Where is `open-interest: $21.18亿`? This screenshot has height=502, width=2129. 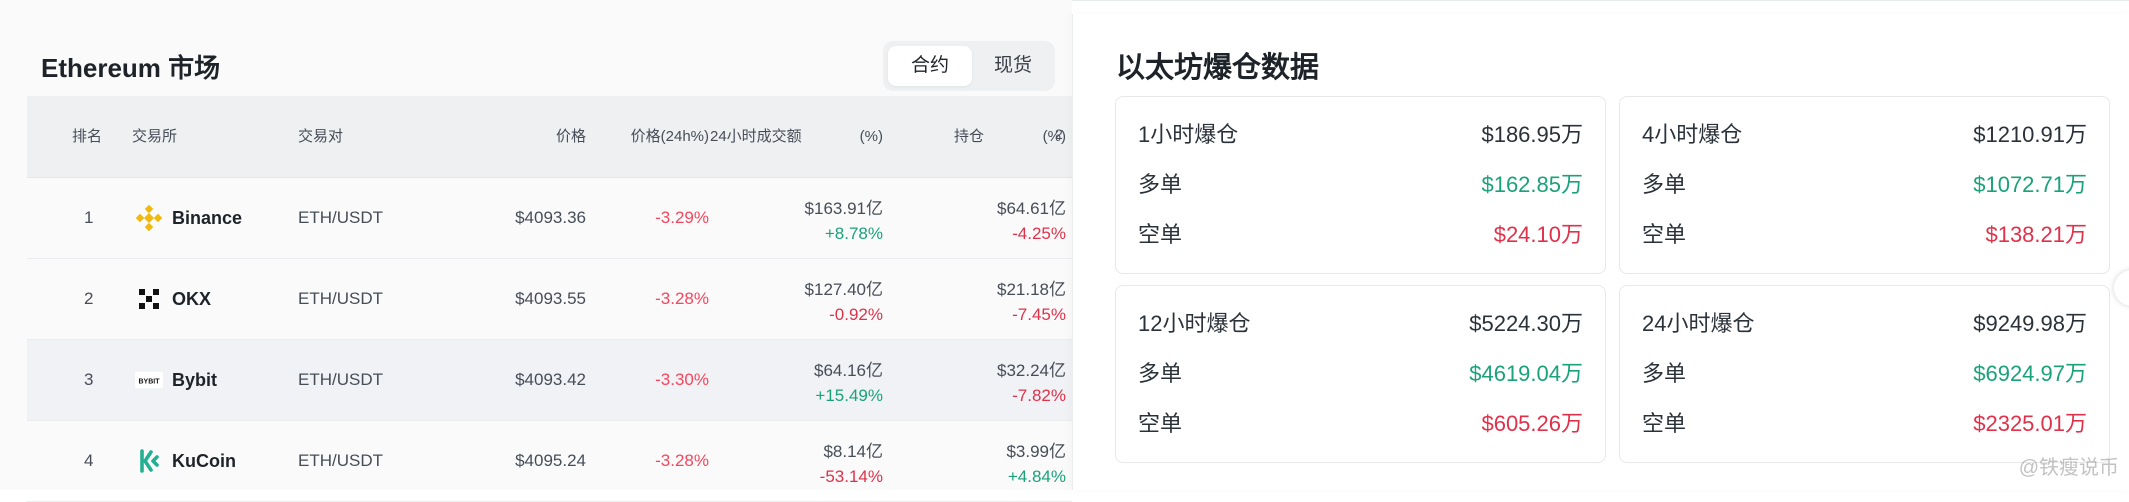 open-interest: $21.18亿 is located at coordinates (1031, 289).